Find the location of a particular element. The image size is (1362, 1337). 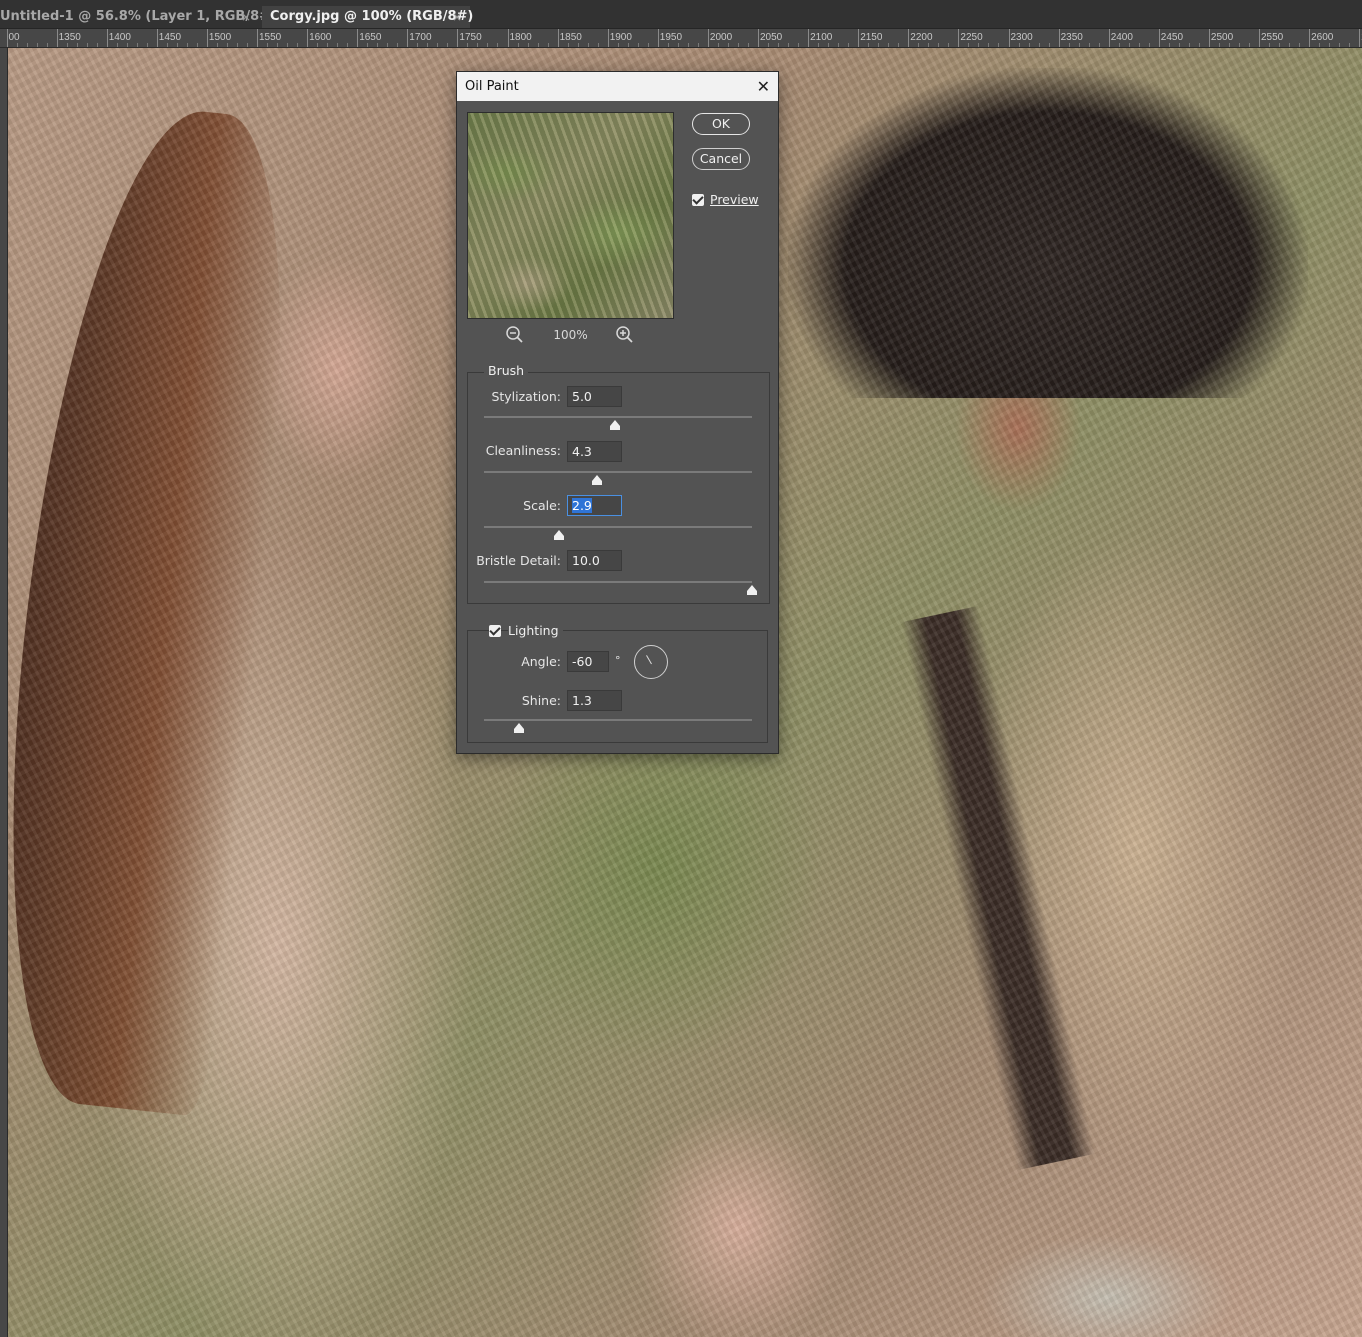

ok-button: OK is located at coordinates (721, 124).